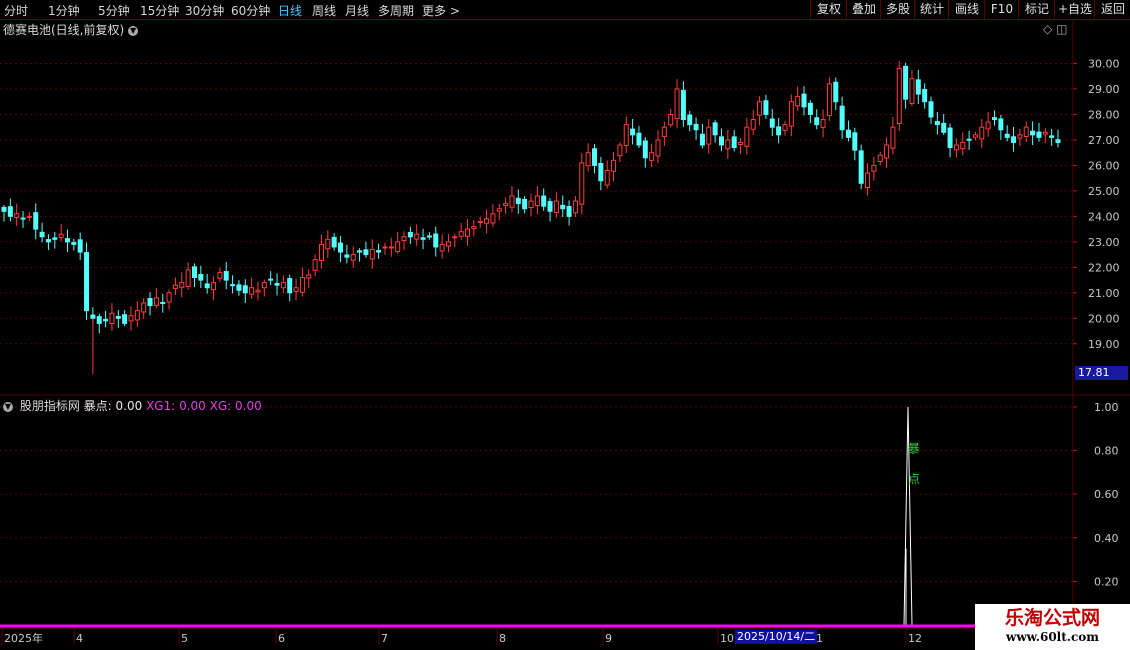 The width and height of the screenshot is (1130, 650). What do you see at coordinates (396, 10) in the screenshot?
I see `tab-multi-period: 多周期` at bounding box center [396, 10].